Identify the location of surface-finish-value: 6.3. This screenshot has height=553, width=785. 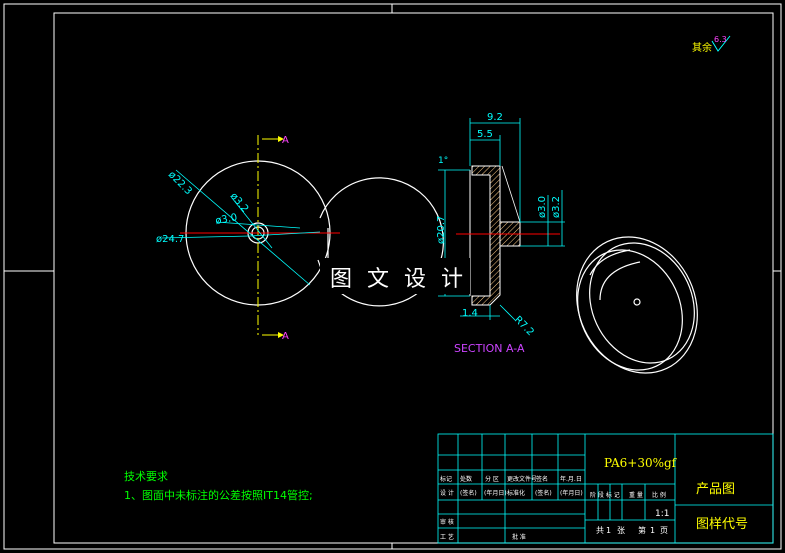
(720, 39).